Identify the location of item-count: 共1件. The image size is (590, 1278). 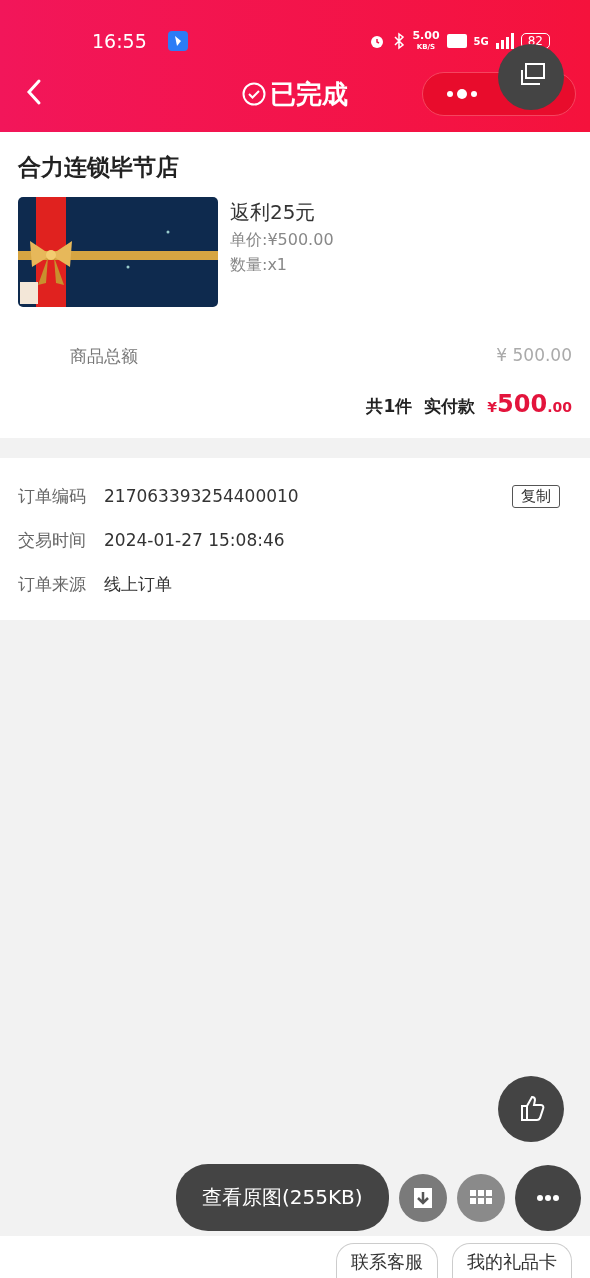
(389, 406).